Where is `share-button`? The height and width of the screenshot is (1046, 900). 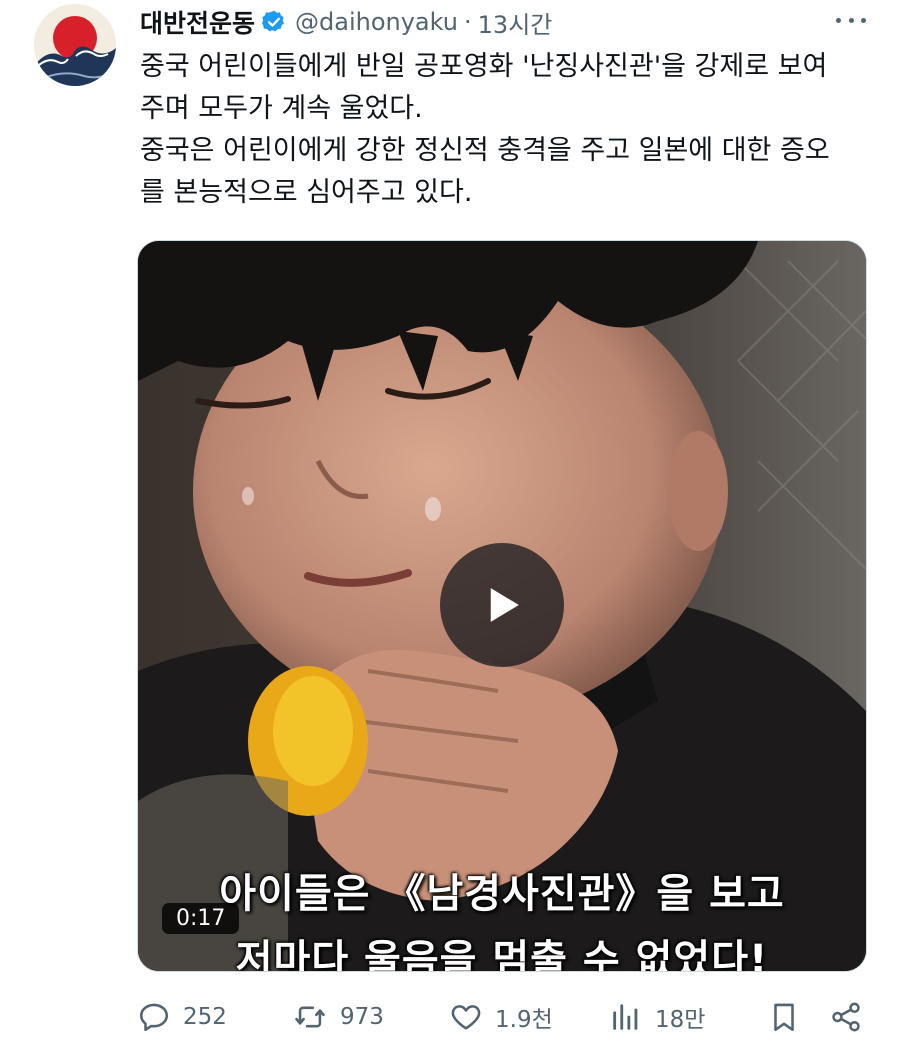 share-button is located at coordinates (846, 1017).